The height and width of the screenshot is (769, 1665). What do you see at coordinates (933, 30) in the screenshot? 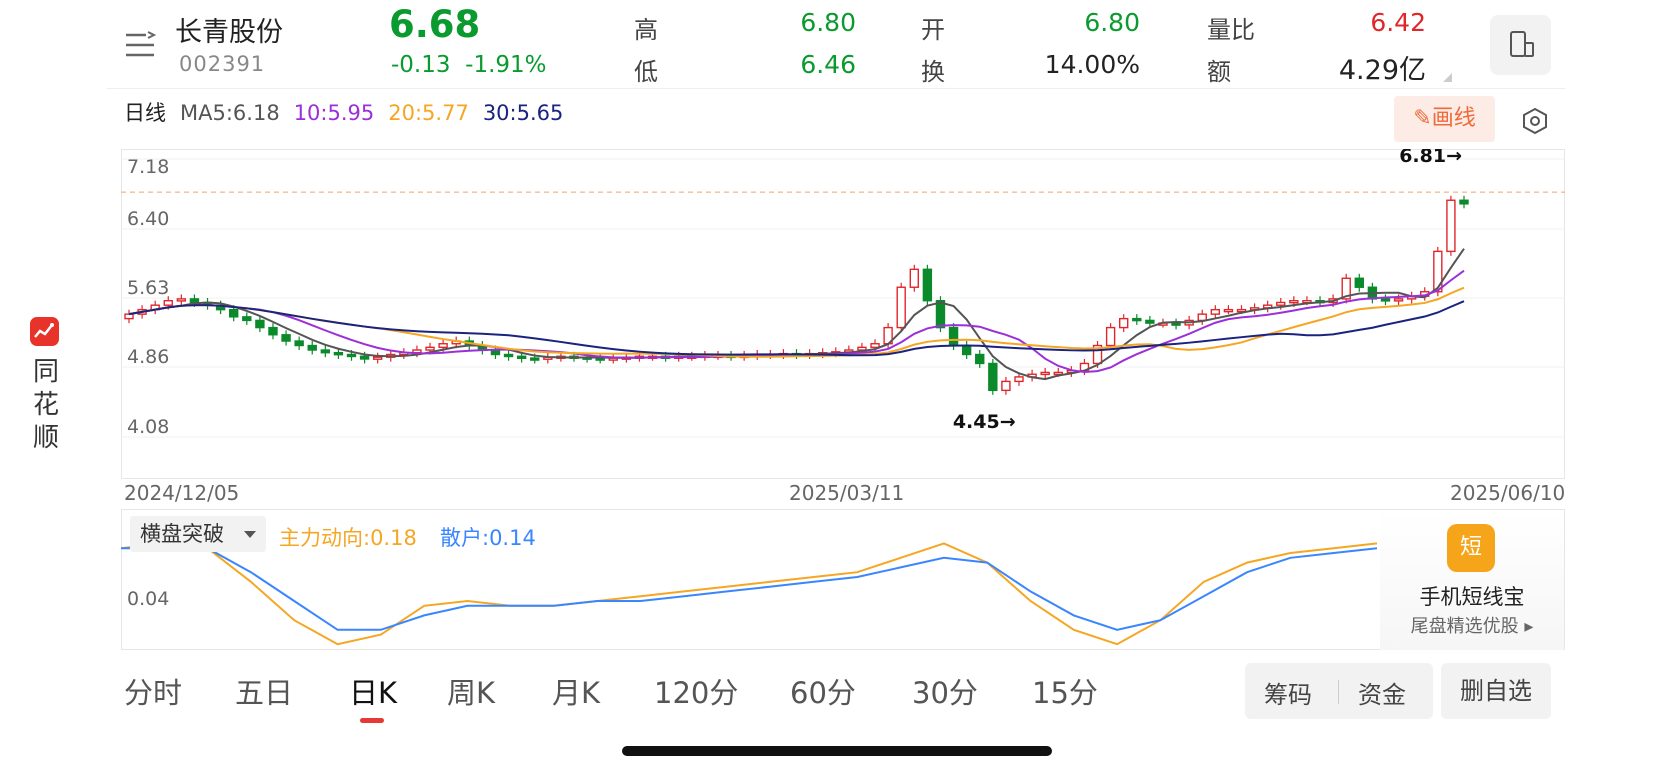
I see `stat-label-open: 开` at bounding box center [933, 30].